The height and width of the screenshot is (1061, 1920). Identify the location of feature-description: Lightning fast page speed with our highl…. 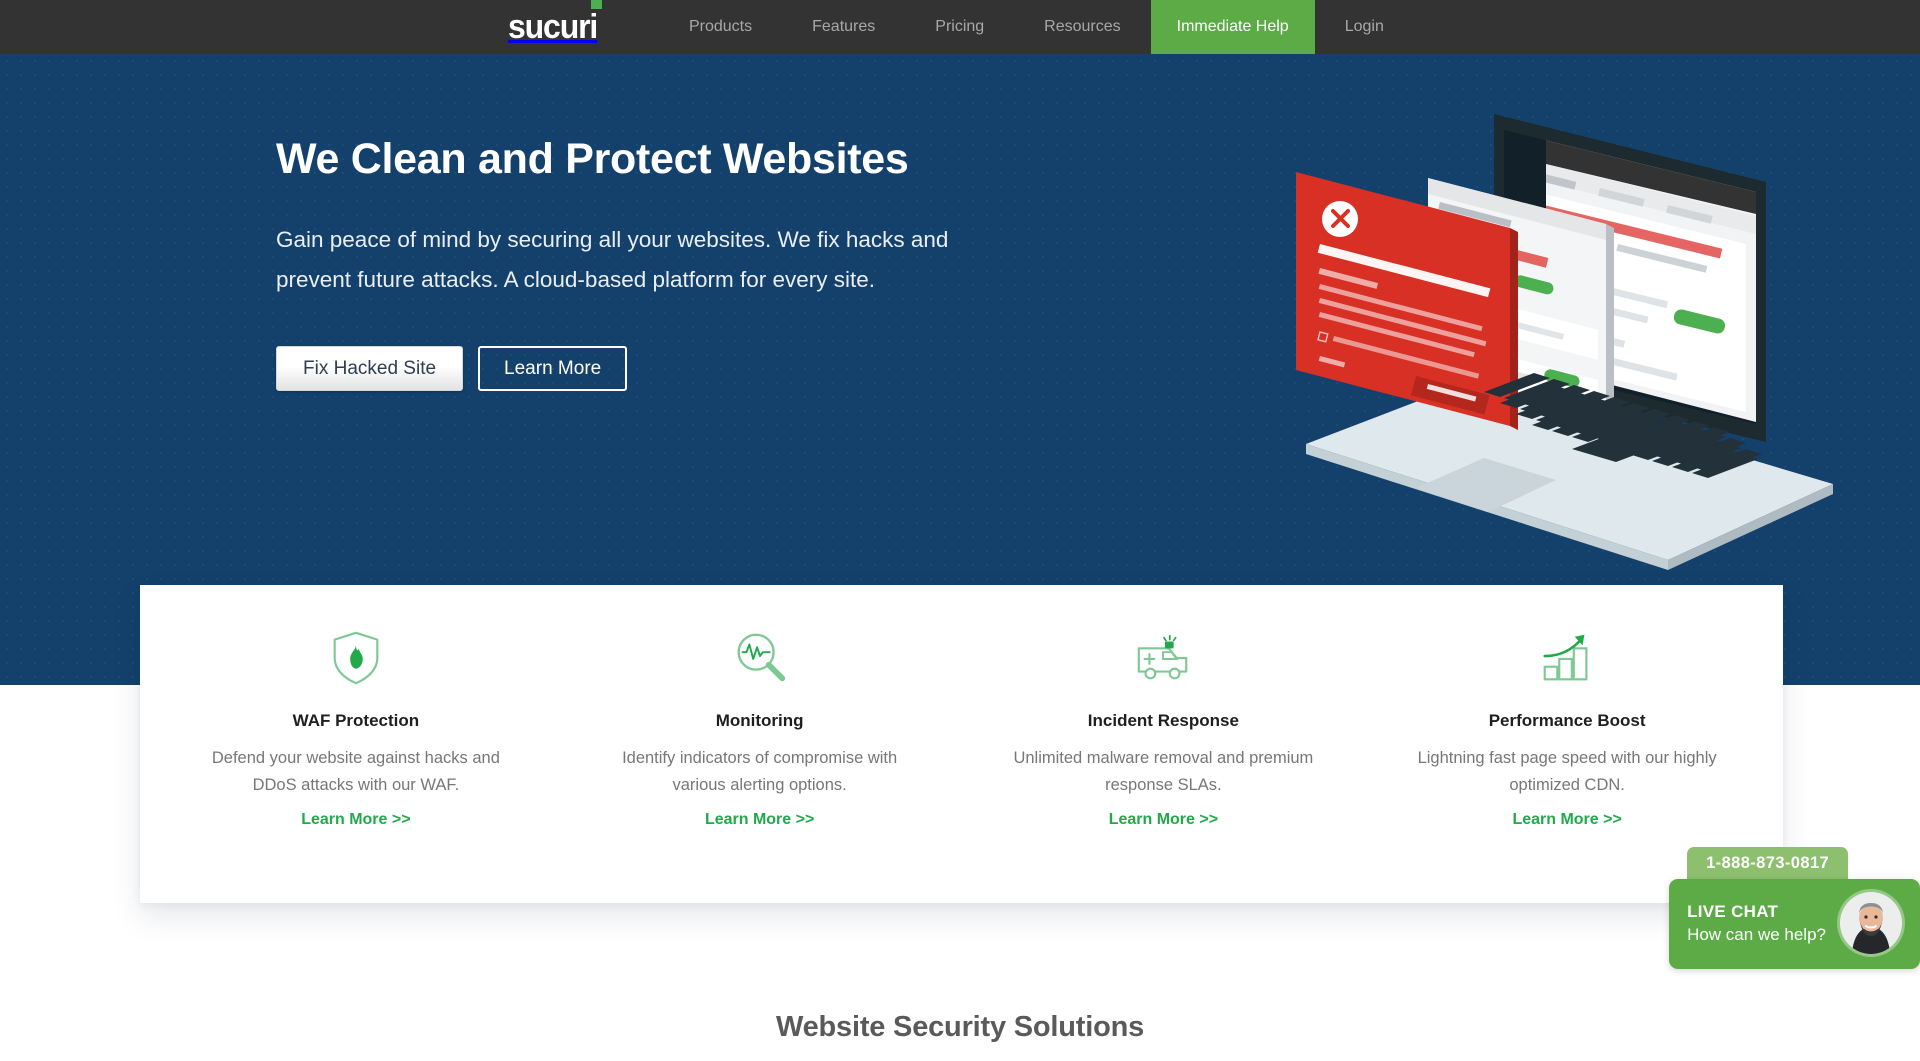
(1567, 771).